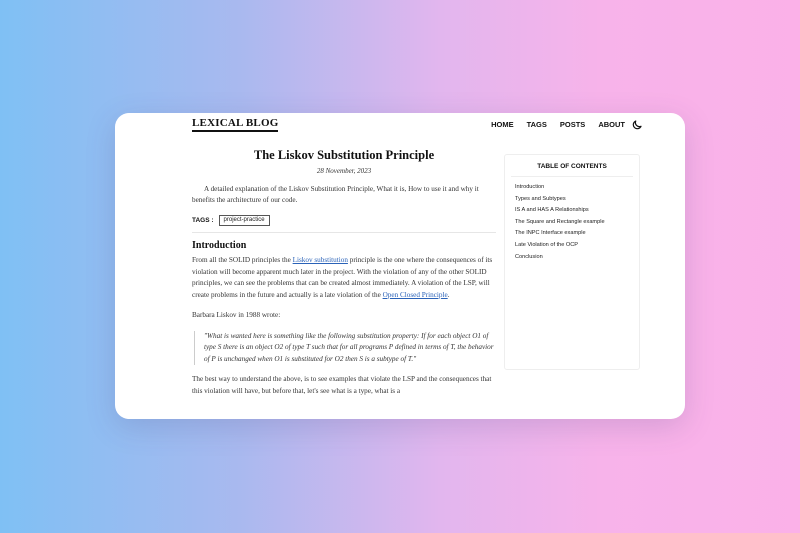 This screenshot has height=533, width=800. I want to click on toc-title: TABLE OF CONTENTS, so click(572, 166).